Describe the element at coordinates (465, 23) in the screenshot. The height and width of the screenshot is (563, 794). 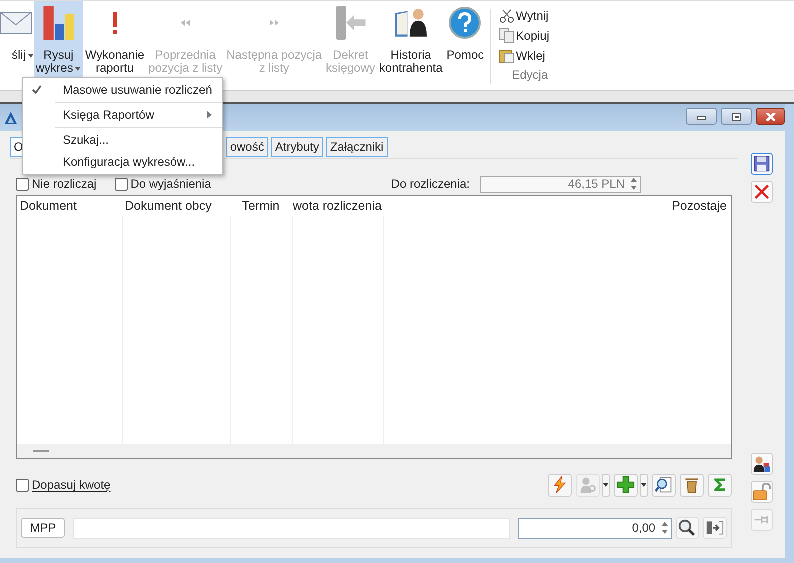
I see `help-icon` at that location.